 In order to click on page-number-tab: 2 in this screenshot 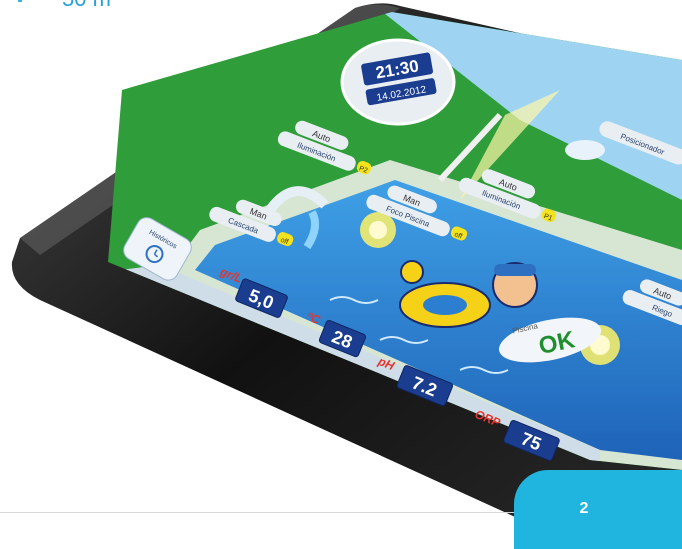, I will do `click(598, 509)`.